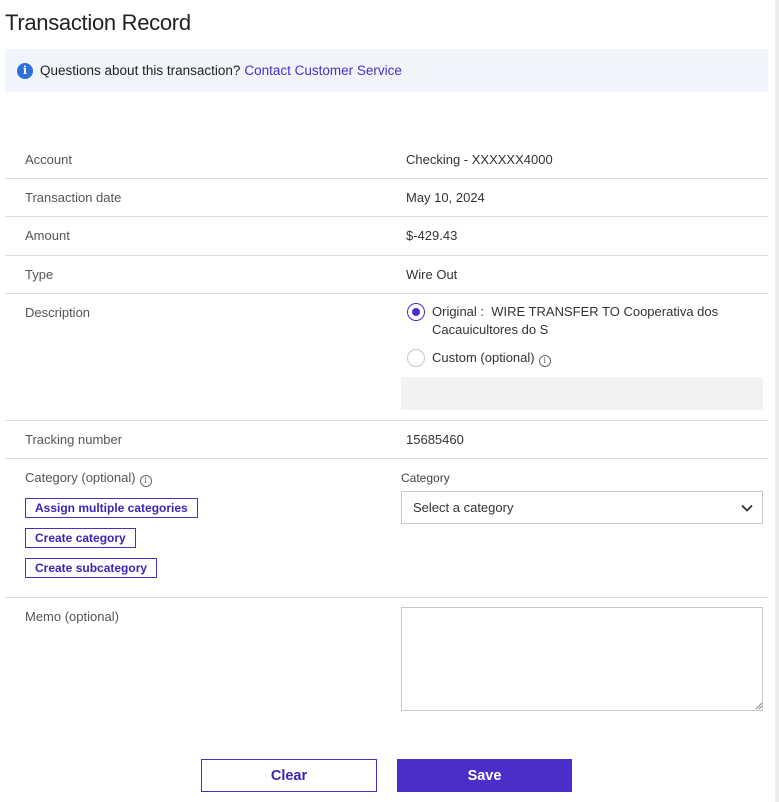 Image resolution: width=779 pixels, height=802 pixels. I want to click on create-category-button: Create category, so click(80, 538).